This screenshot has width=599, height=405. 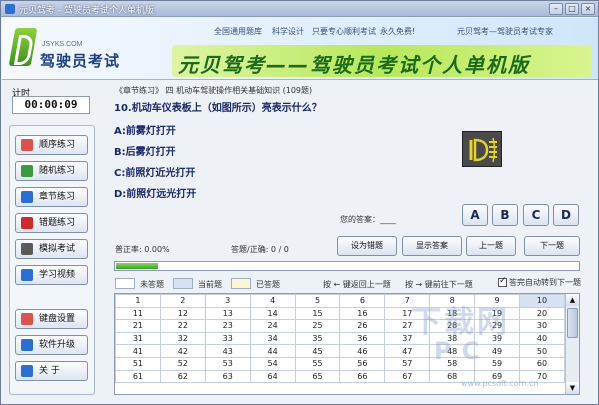 What do you see at coordinates (317, 351) in the screenshot?
I see `question-cell: 45` at bounding box center [317, 351].